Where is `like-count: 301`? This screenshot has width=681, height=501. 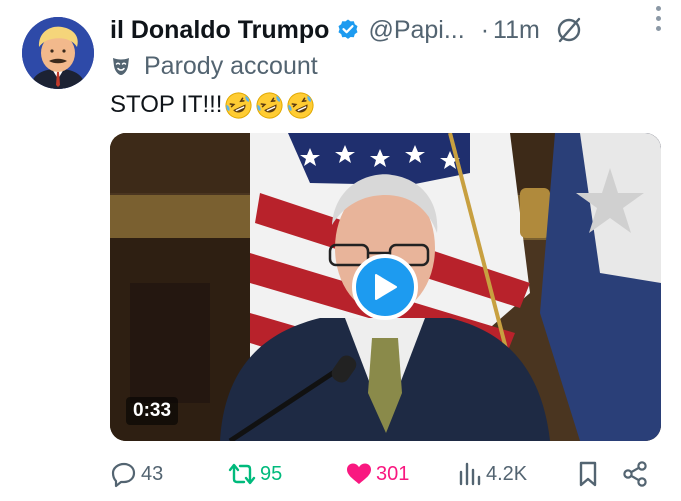 like-count: 301 is located at coordinates (393, 473).